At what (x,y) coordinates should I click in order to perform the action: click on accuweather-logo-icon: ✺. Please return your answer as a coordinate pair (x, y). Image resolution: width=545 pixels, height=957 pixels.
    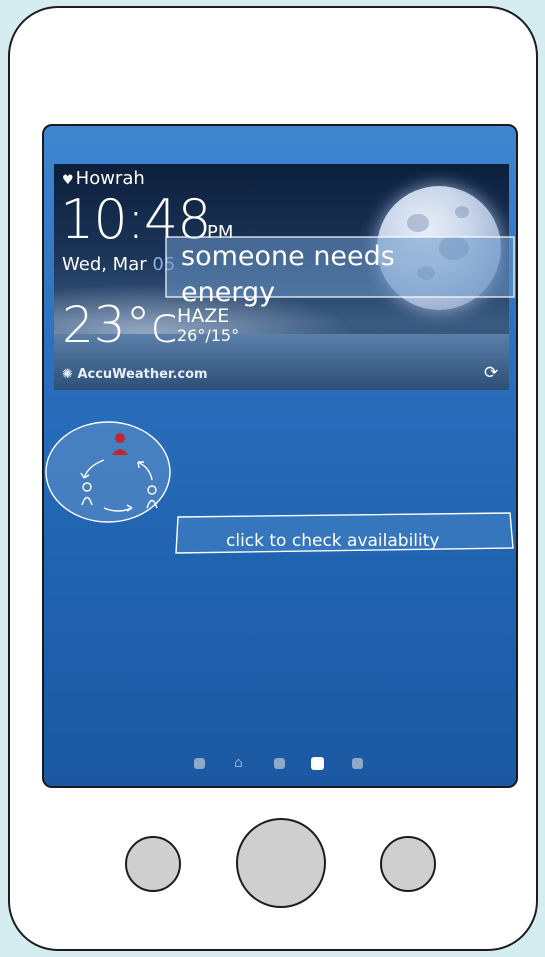
    Looking at the image, I should click on (67, 374).